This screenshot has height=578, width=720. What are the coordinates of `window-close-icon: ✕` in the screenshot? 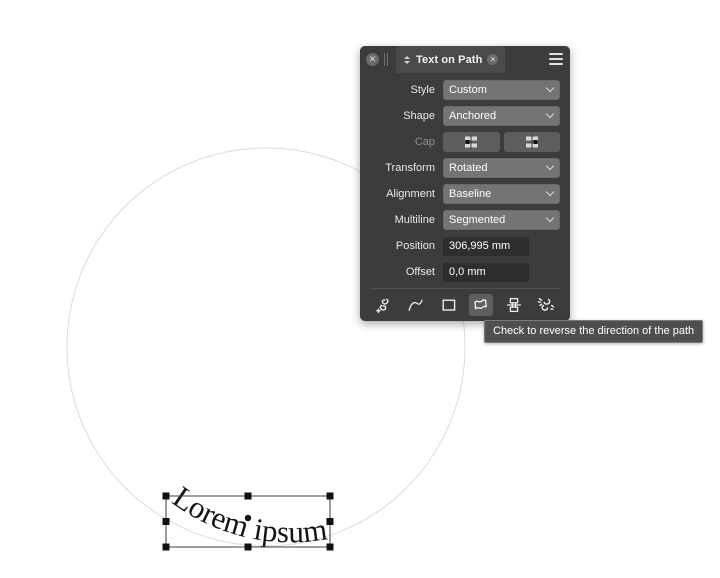 It's located at (372, 59).